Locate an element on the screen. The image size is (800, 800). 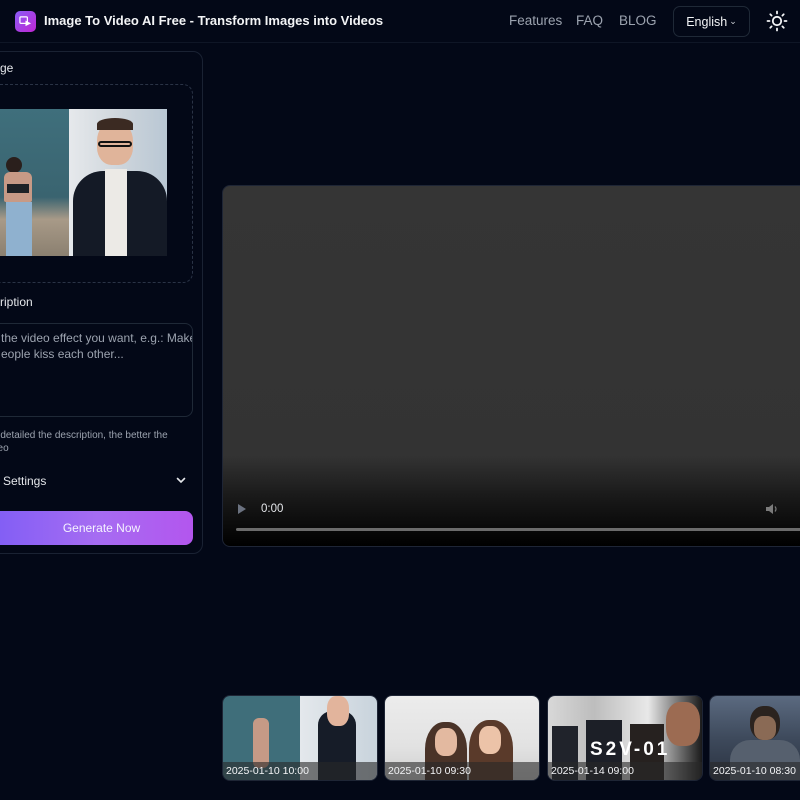
play-icon is located at coordinates (242, 509).